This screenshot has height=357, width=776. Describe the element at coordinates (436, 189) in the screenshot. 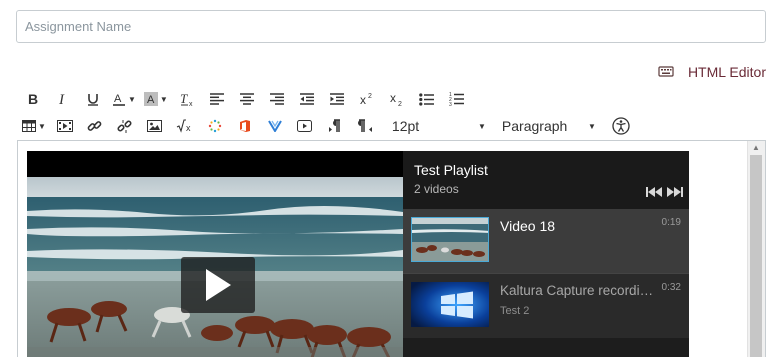

I see `playlist-count: 2 videos` at that location.